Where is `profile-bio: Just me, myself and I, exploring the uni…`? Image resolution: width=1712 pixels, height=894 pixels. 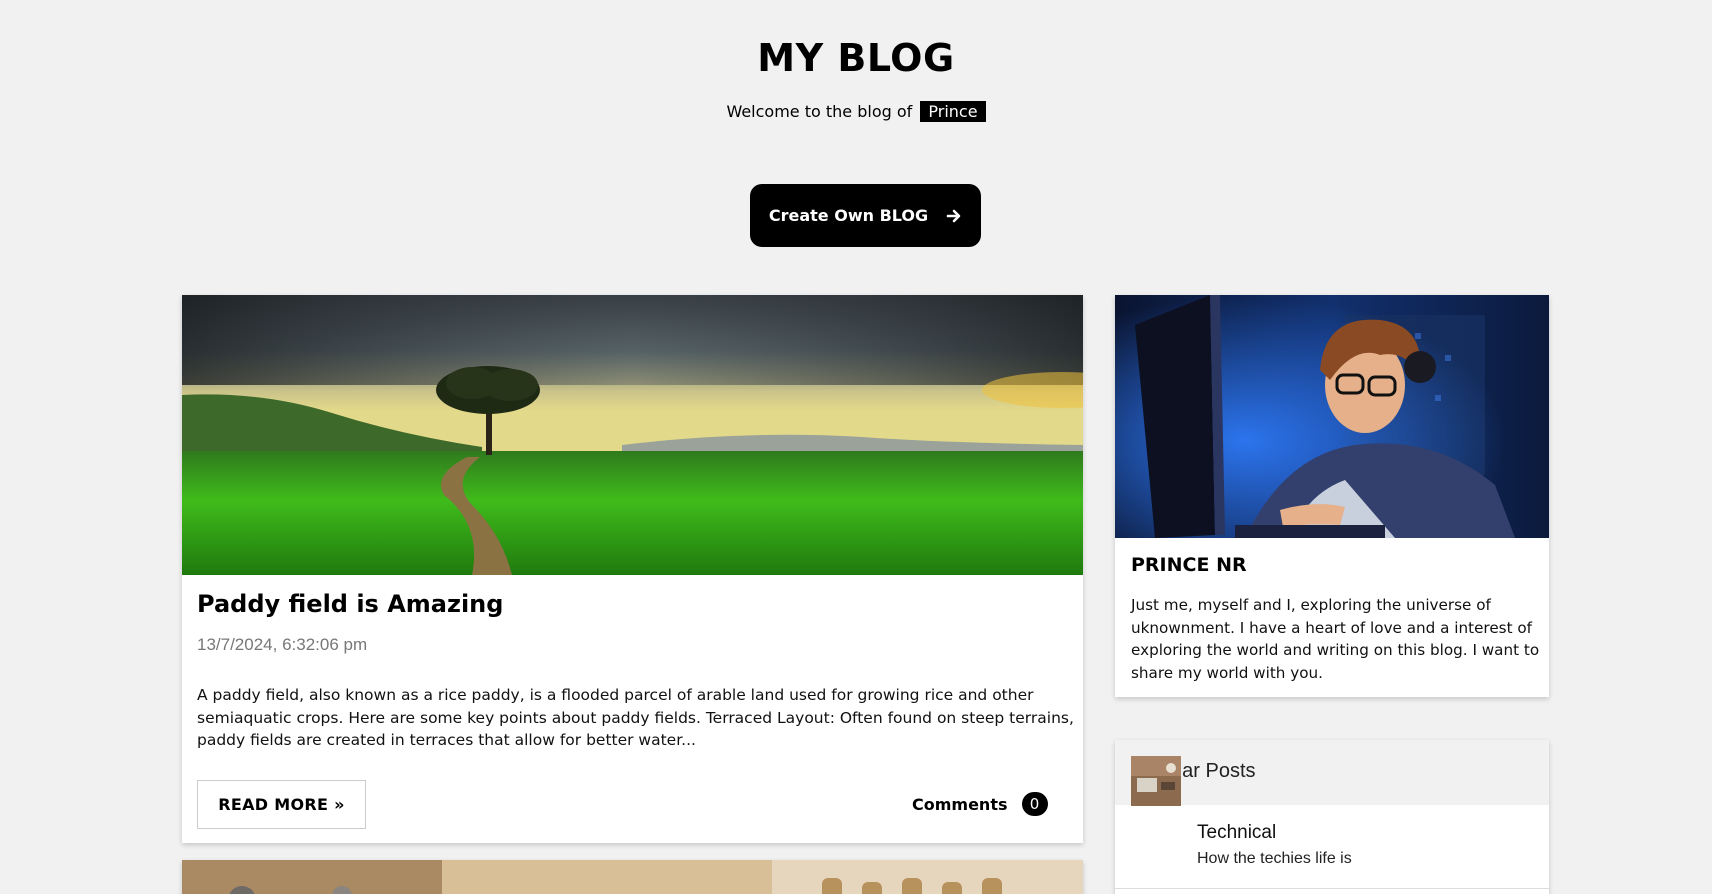
profile-bio: Just me, myself and I, exploring the uni… is located at coordinates (1335, 639).